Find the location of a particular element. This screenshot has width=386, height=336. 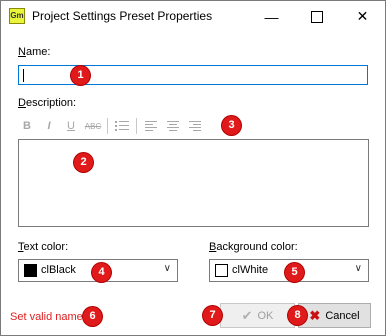

window-title: Project Settings Preset Properties is located at coordinates (122, 16).